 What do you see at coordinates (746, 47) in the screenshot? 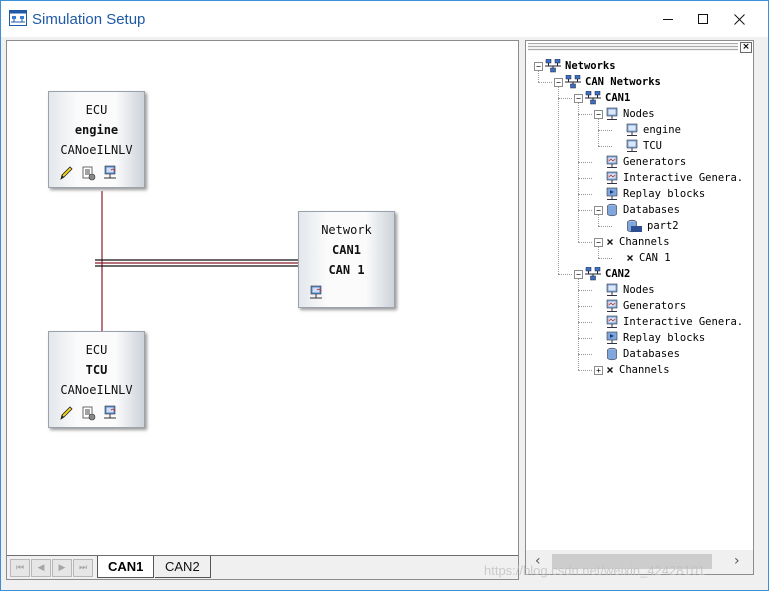
I see `panel-close-button: ×` at bounding box center [746, 47].